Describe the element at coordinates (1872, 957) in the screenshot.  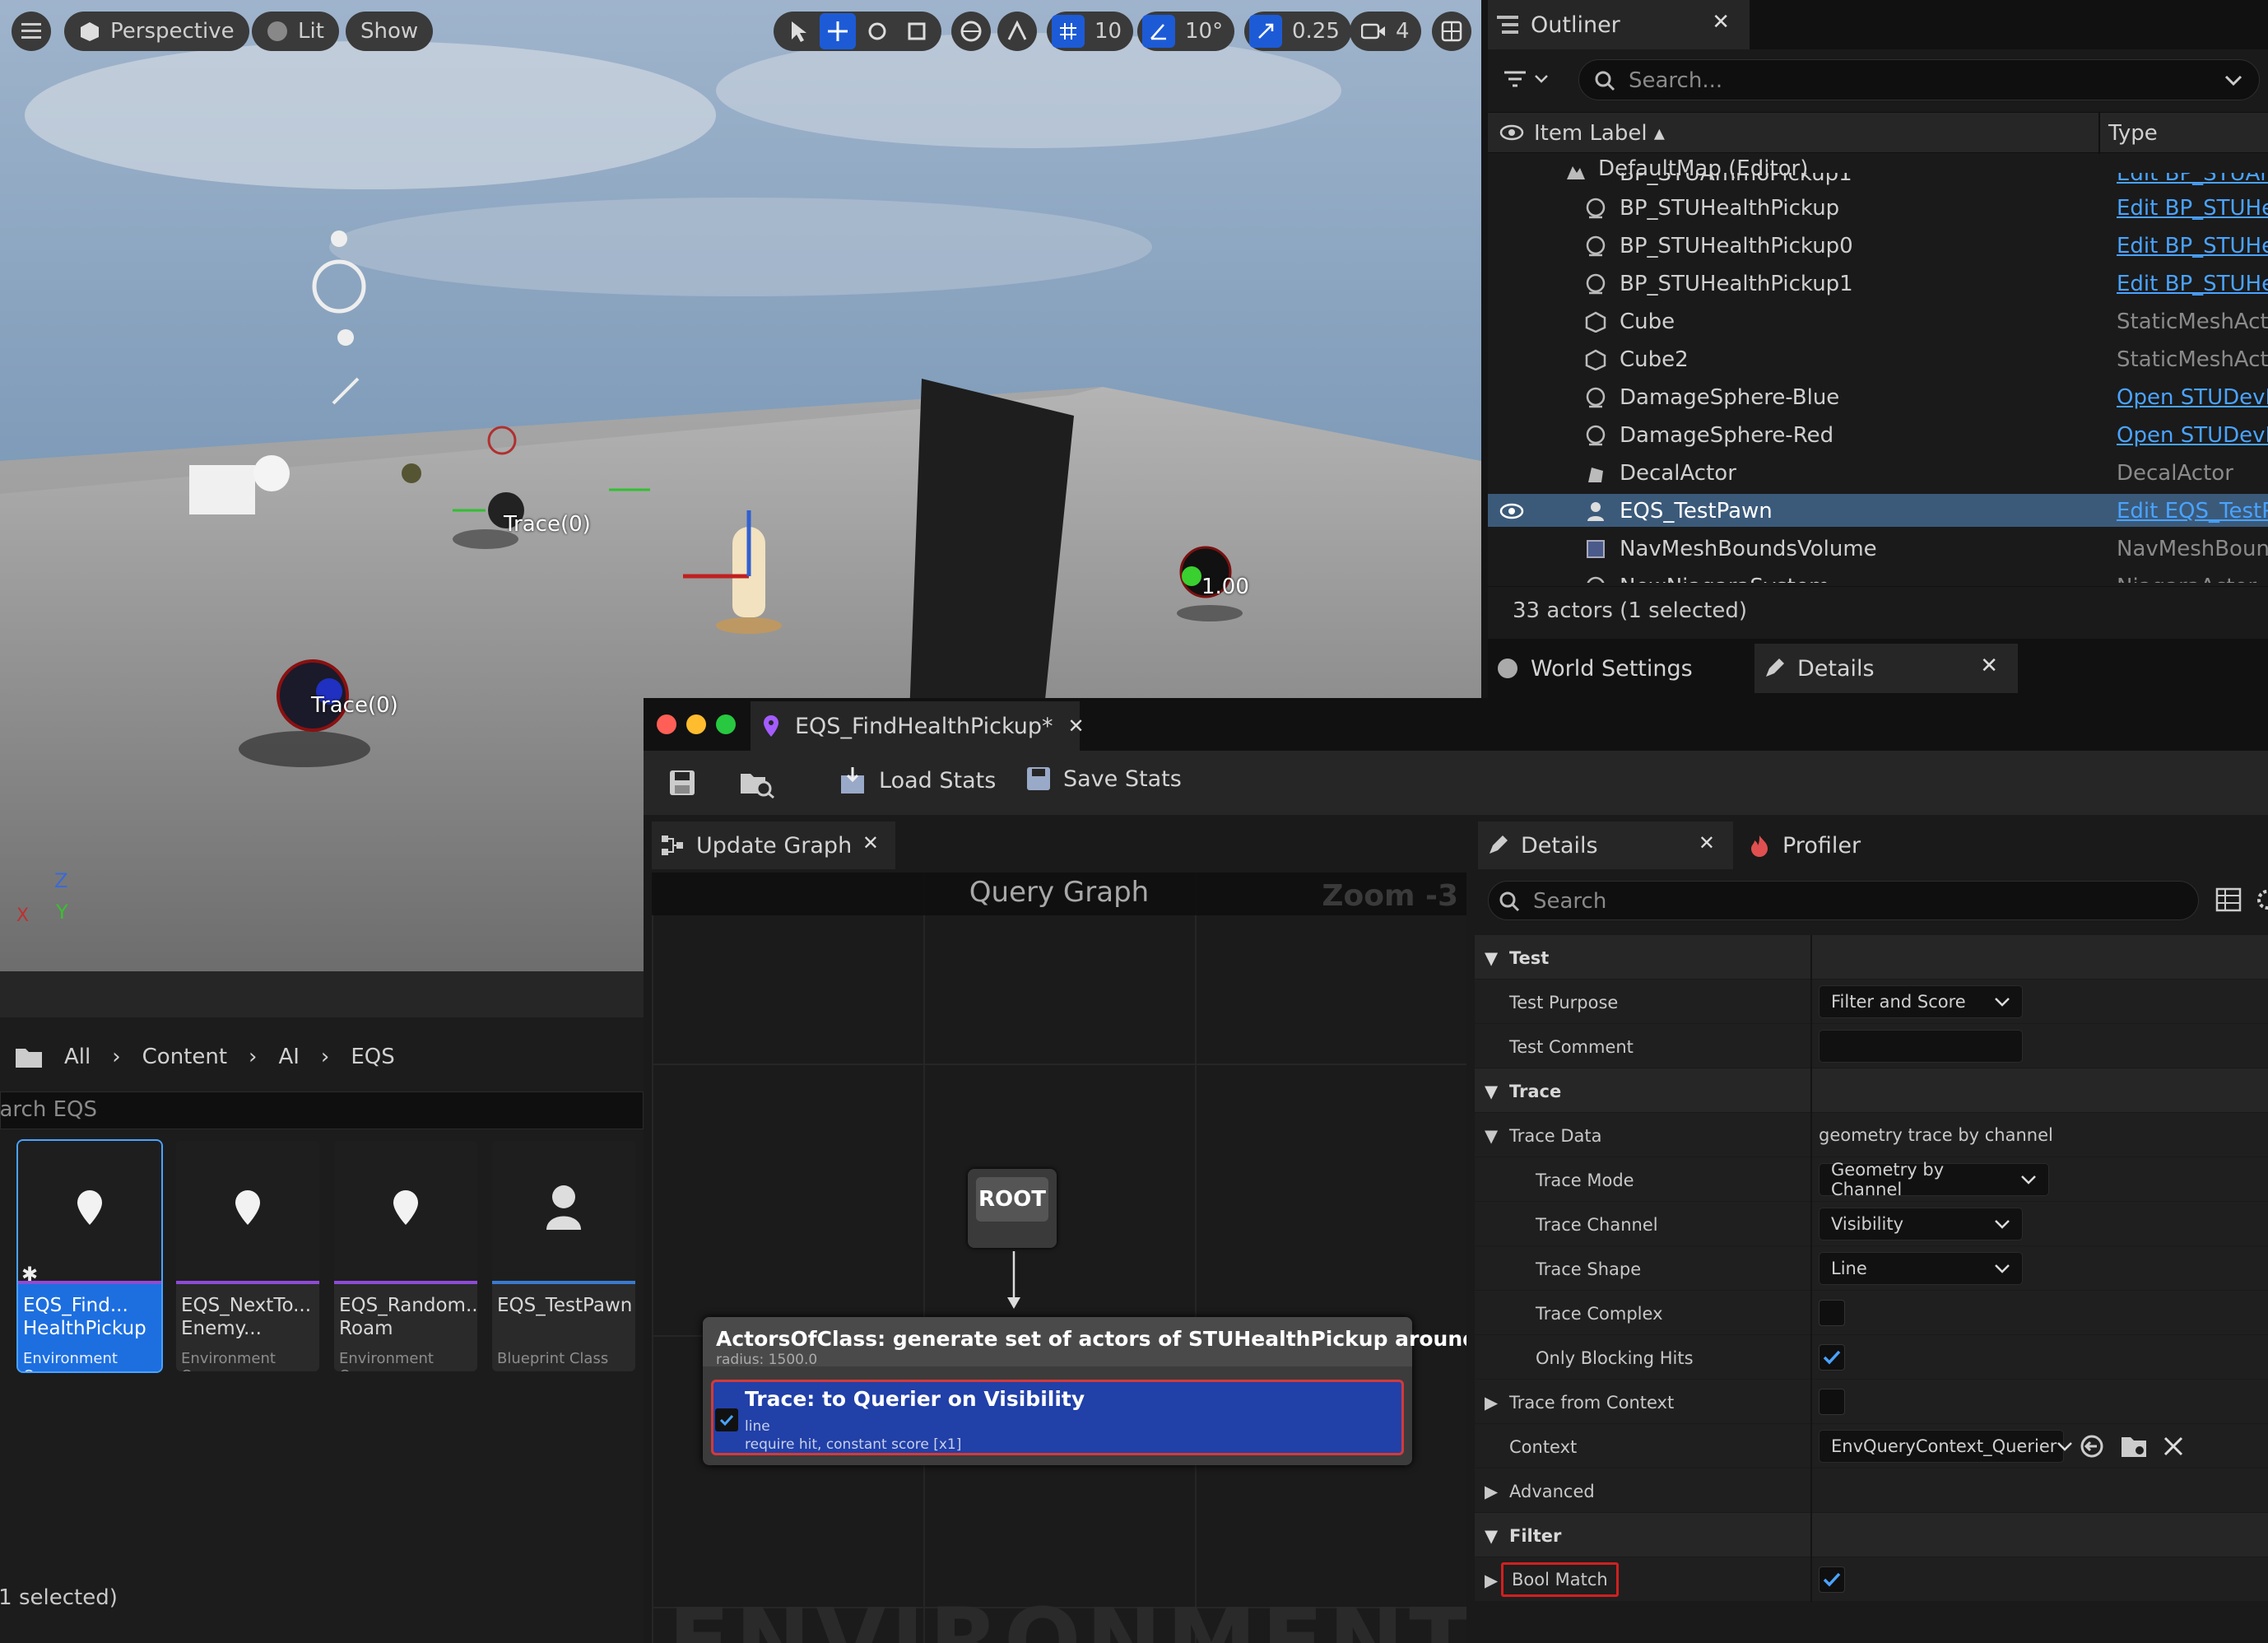
I see `category-test: ▼ Test` at that location.